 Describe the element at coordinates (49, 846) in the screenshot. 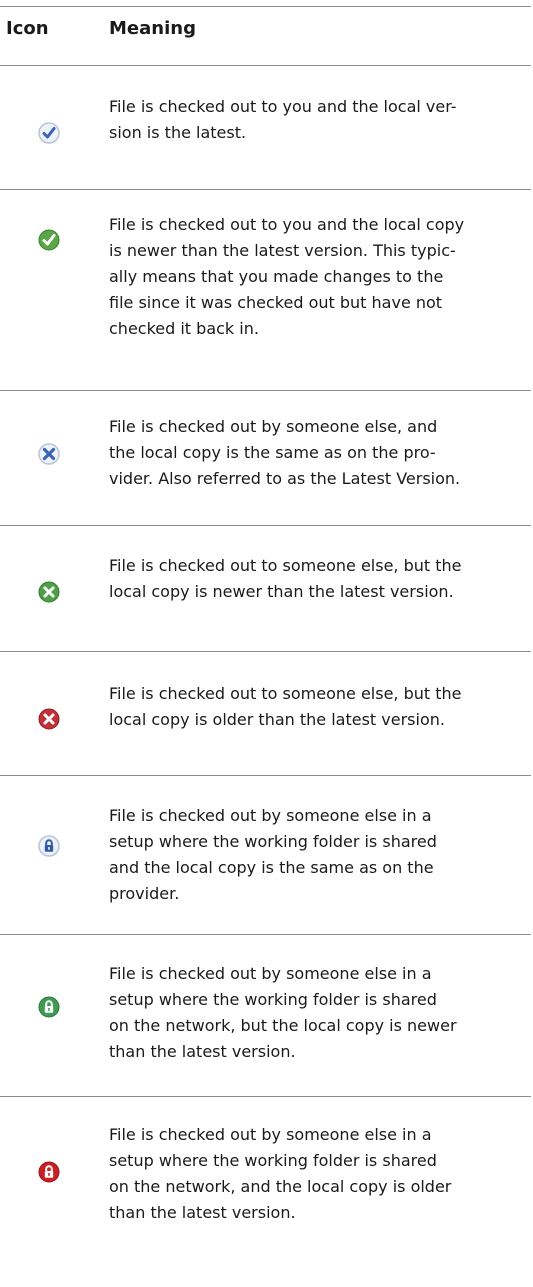

I see `lock-blue-icon` at that location.